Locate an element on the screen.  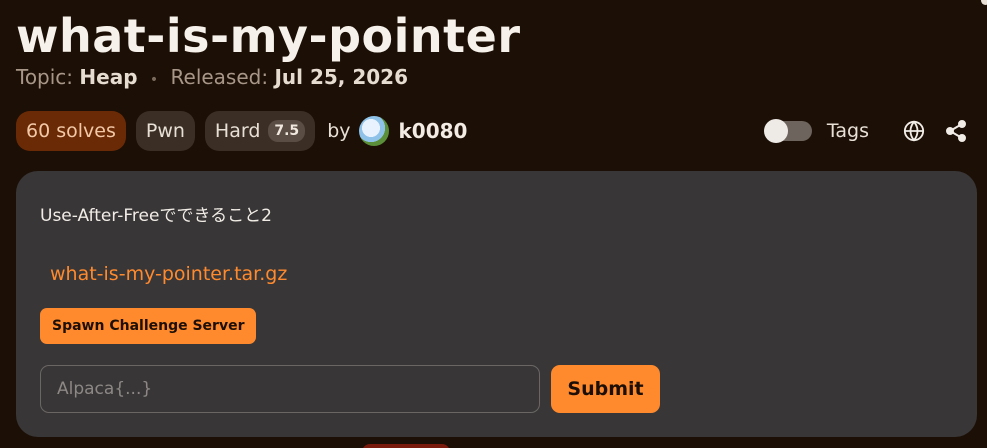
difficulty-badge: Hard 7.5 is located at coordinates (260, 131).